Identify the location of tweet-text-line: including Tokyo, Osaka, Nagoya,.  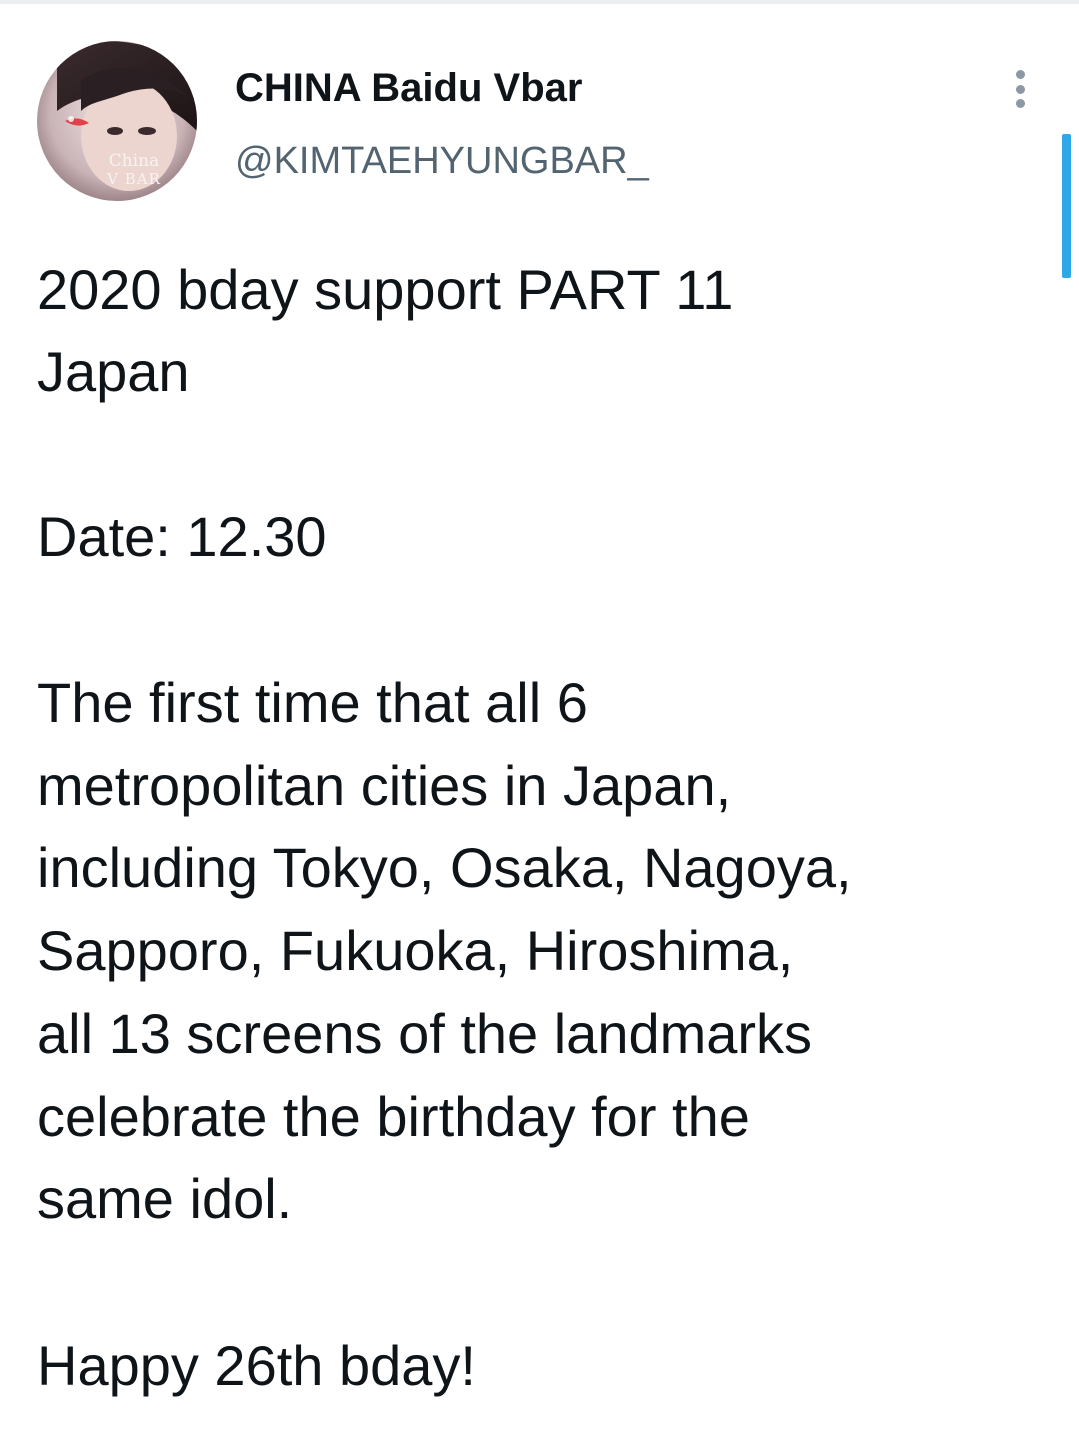
(444, 867).